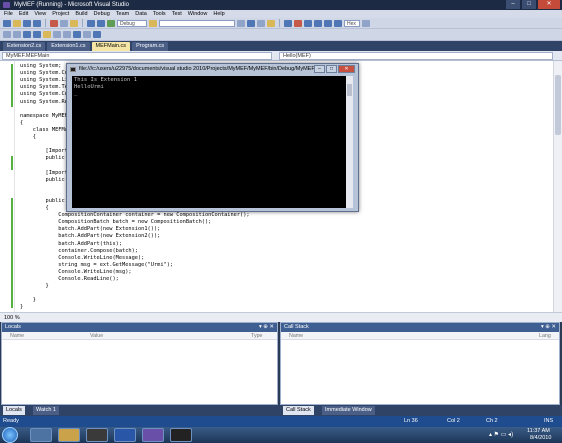  Describe the element at coordinates (256, 336) in the screenshot. I see `col-type: Type` at that location.